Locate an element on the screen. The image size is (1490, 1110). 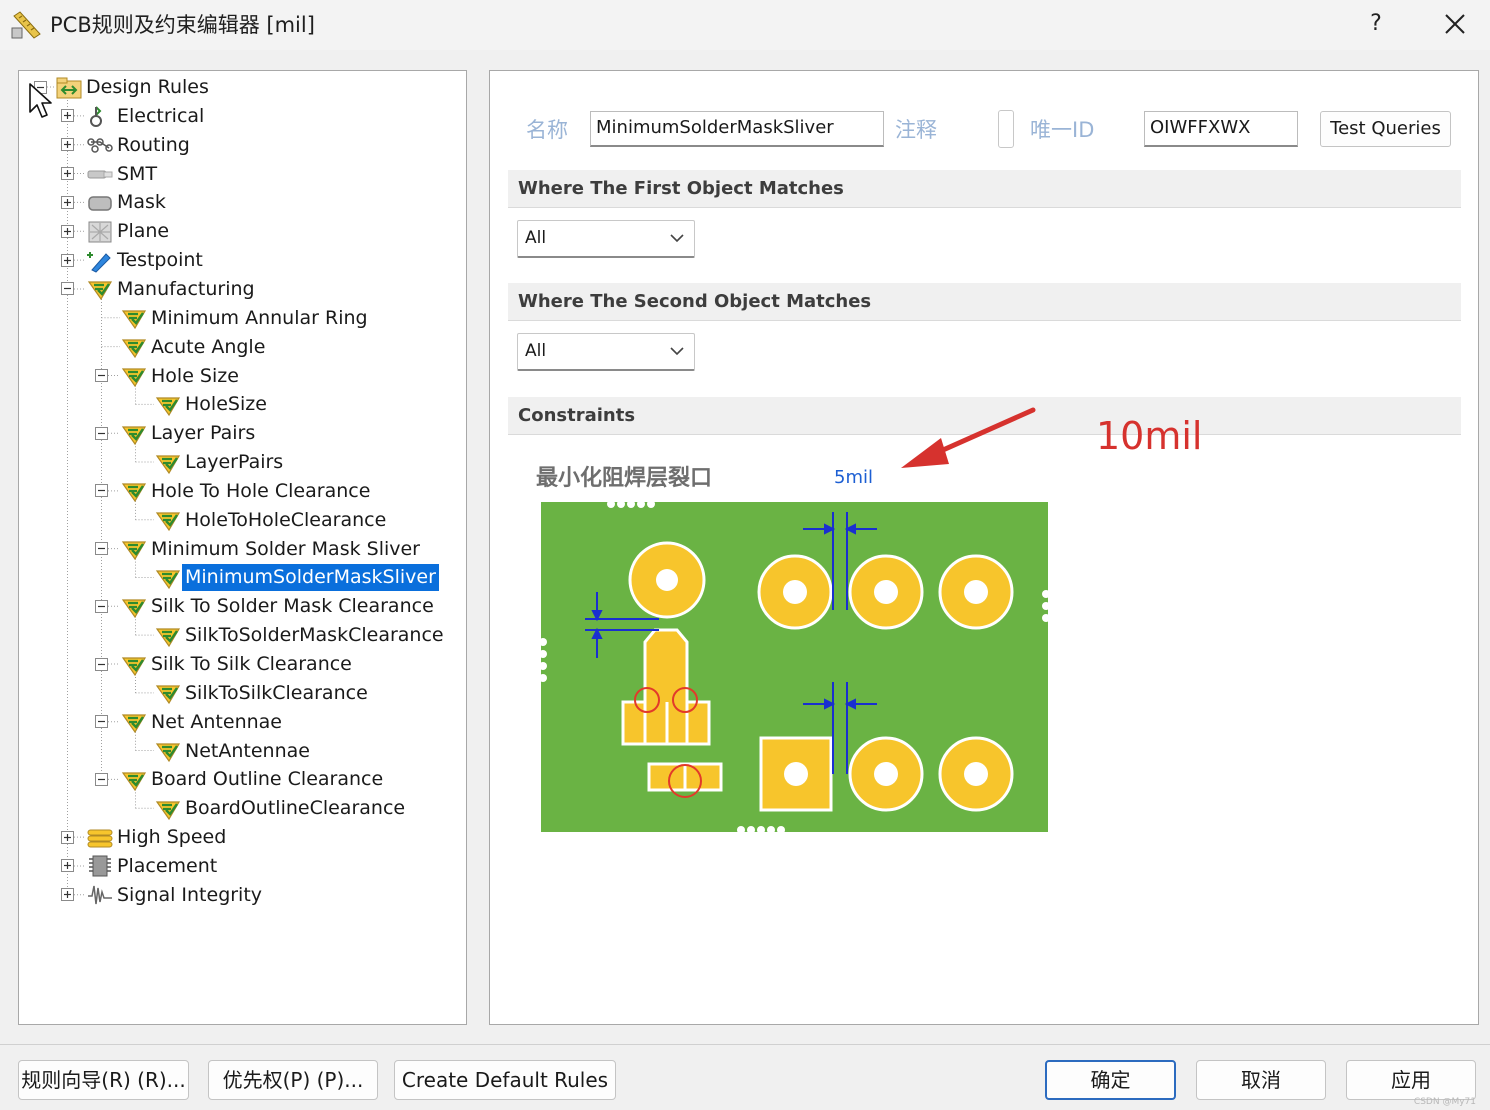
bottom-separator is located at coordinates (745, 1044).